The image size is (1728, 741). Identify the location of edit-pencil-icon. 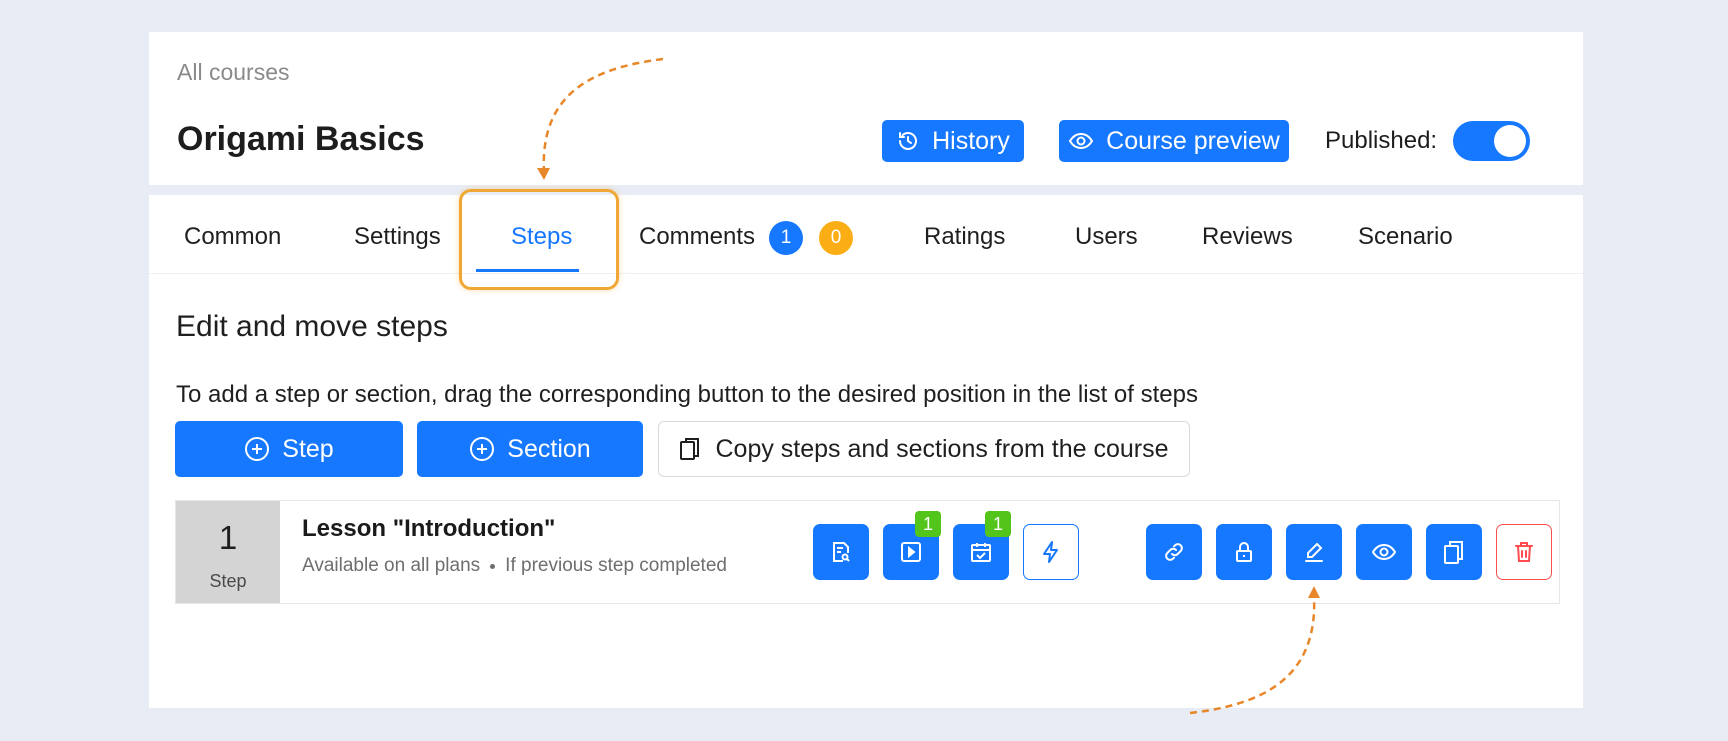
(1314, 552).